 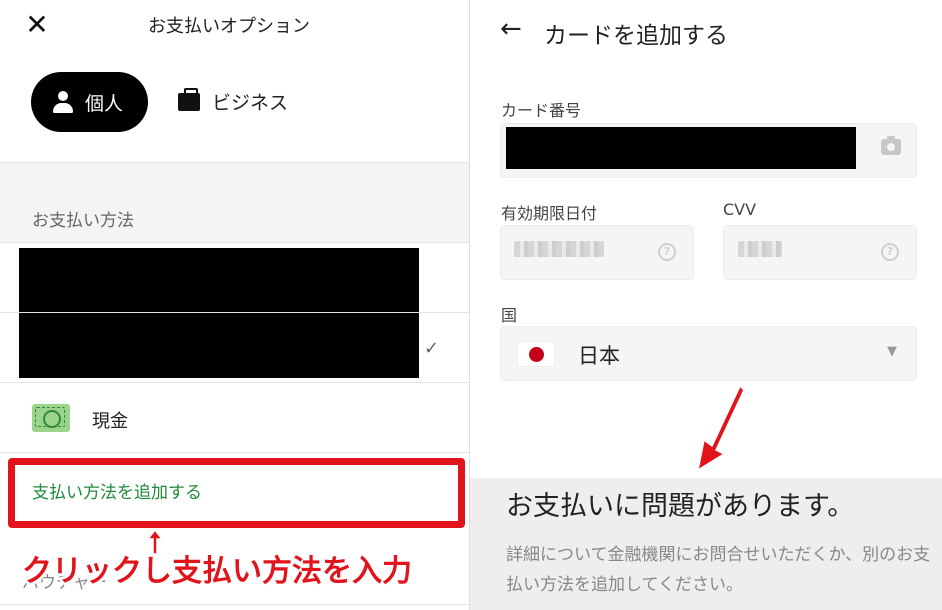 What do you see at coordinates (740, 209) in the screenshot?
I see `cvv-label: CVV` at bounding box center [740, 209].